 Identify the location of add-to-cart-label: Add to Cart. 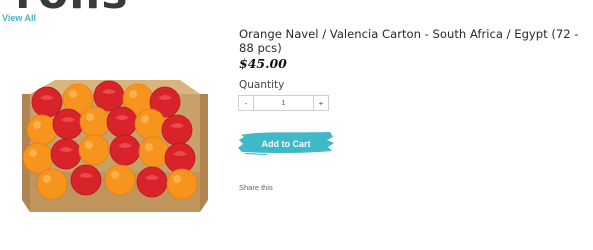
(286, 144).